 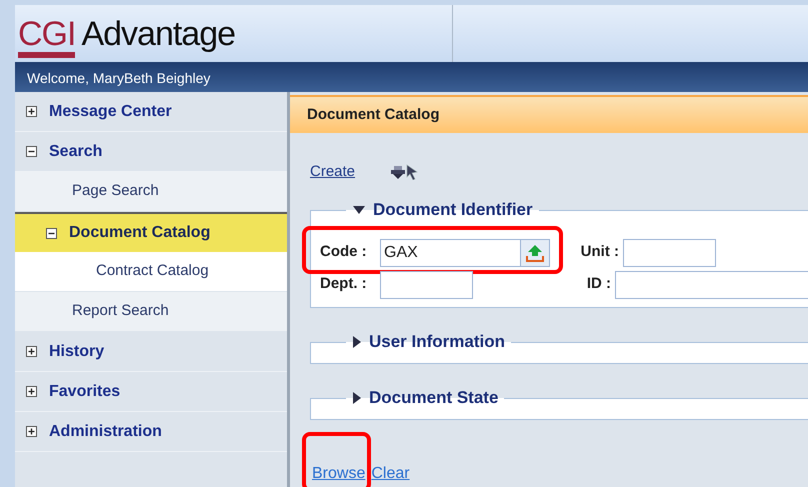 What do you see at coordinates (339, 473) in the screenshot?
I see `action-link: Browse` at bounding box center [339, 473].